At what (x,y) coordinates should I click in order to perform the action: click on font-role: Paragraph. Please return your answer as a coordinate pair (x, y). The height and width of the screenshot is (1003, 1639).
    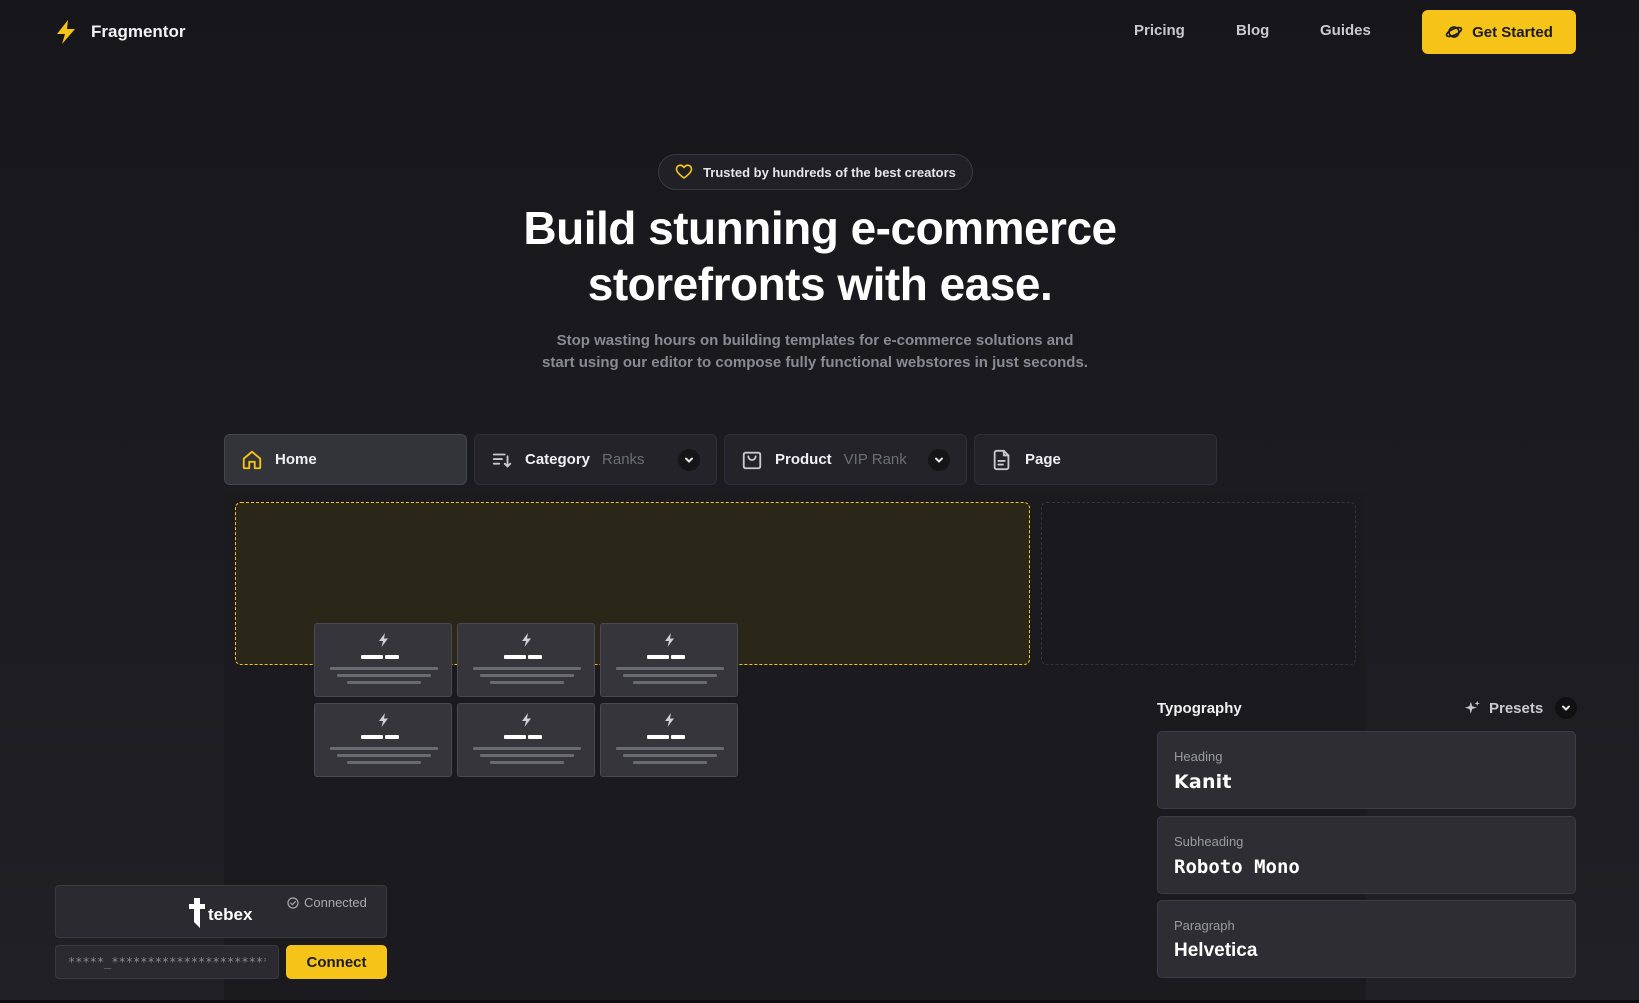
    Looking at the image, I should click on (1204, 925).